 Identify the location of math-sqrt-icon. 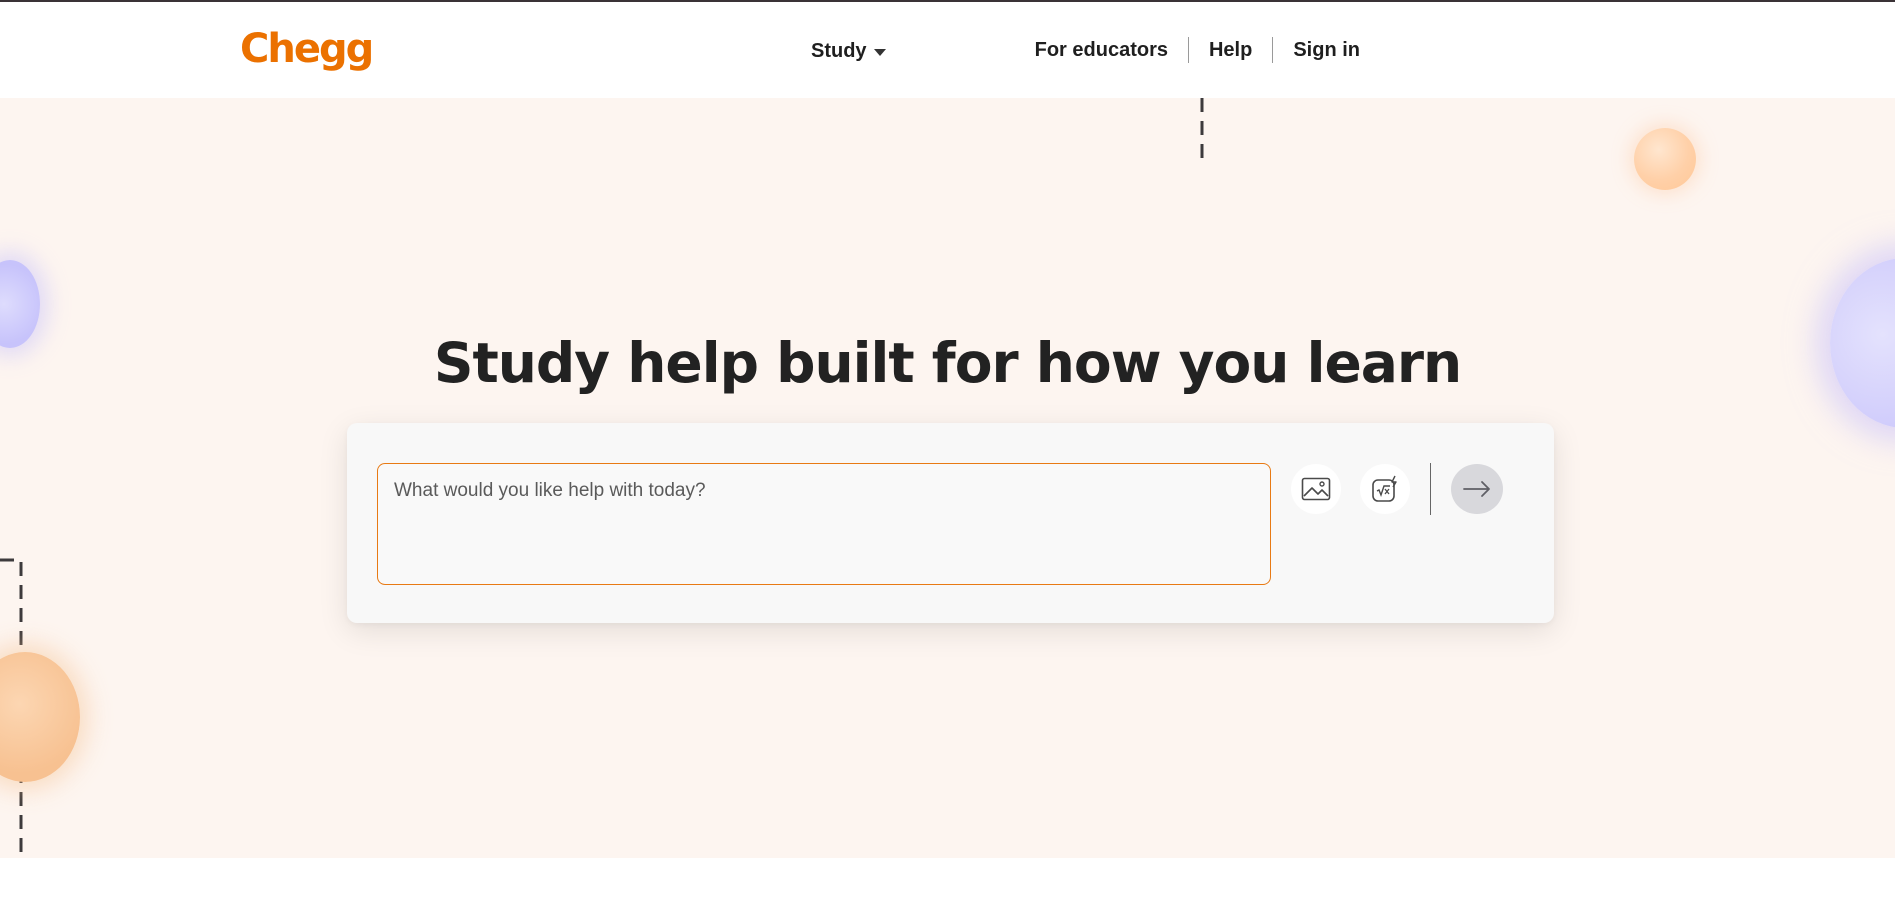
(1384, 488).